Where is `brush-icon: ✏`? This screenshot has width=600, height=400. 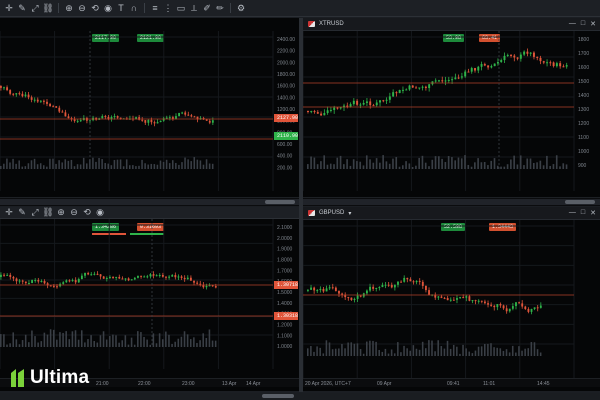 brush-icon: ✏ is located at coordinates (220, 8).